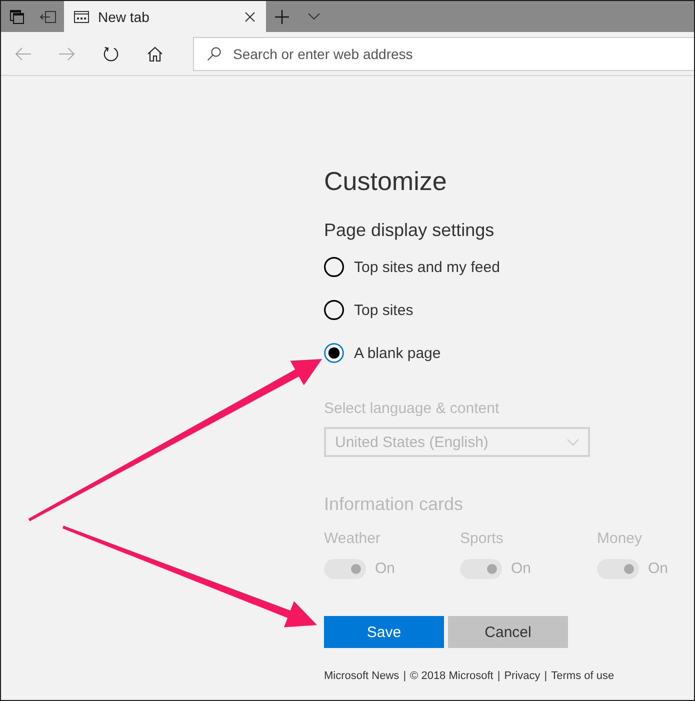 The image size is (695, 701). What do you see at coordinates (165, 16) in the screenshot?
I see `browser-tab: New tab` at bounding box center [165, 16].